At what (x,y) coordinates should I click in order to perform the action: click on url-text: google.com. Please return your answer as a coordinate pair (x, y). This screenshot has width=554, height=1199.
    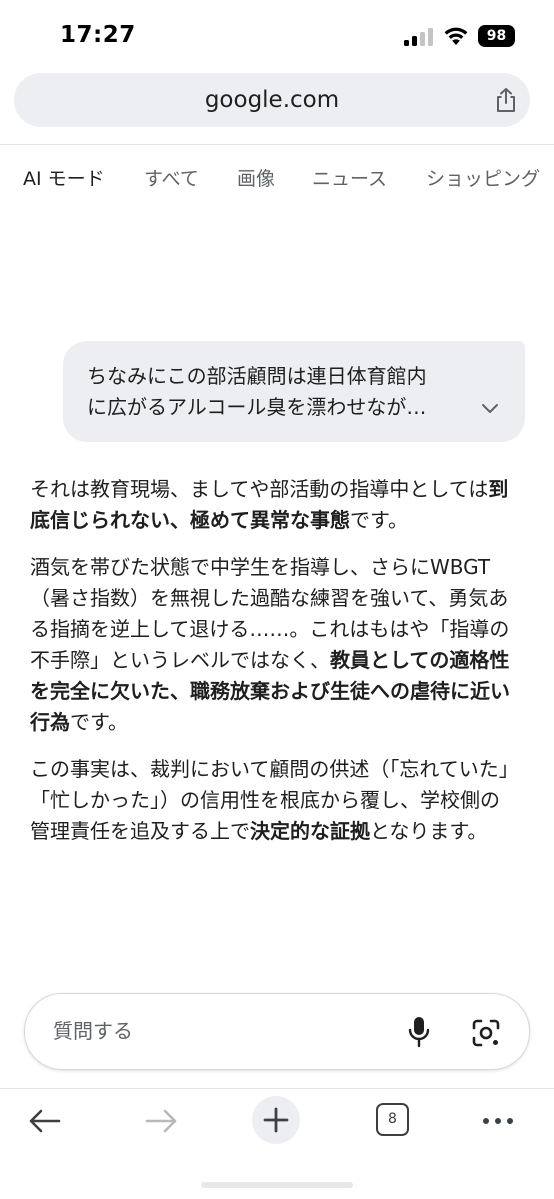
    Looking at the image, I should click on (272, 100).